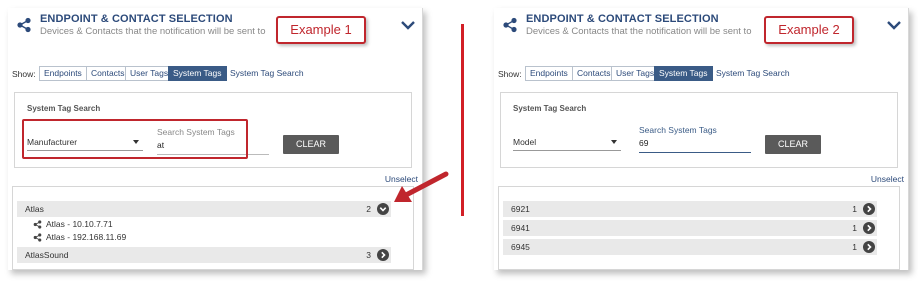 The height and width of the screenshot is (290, 918). What do you see at coordinates (520, 247) in the screenshot?
I see `result-name: 6945` at bounding box center [520, 247].